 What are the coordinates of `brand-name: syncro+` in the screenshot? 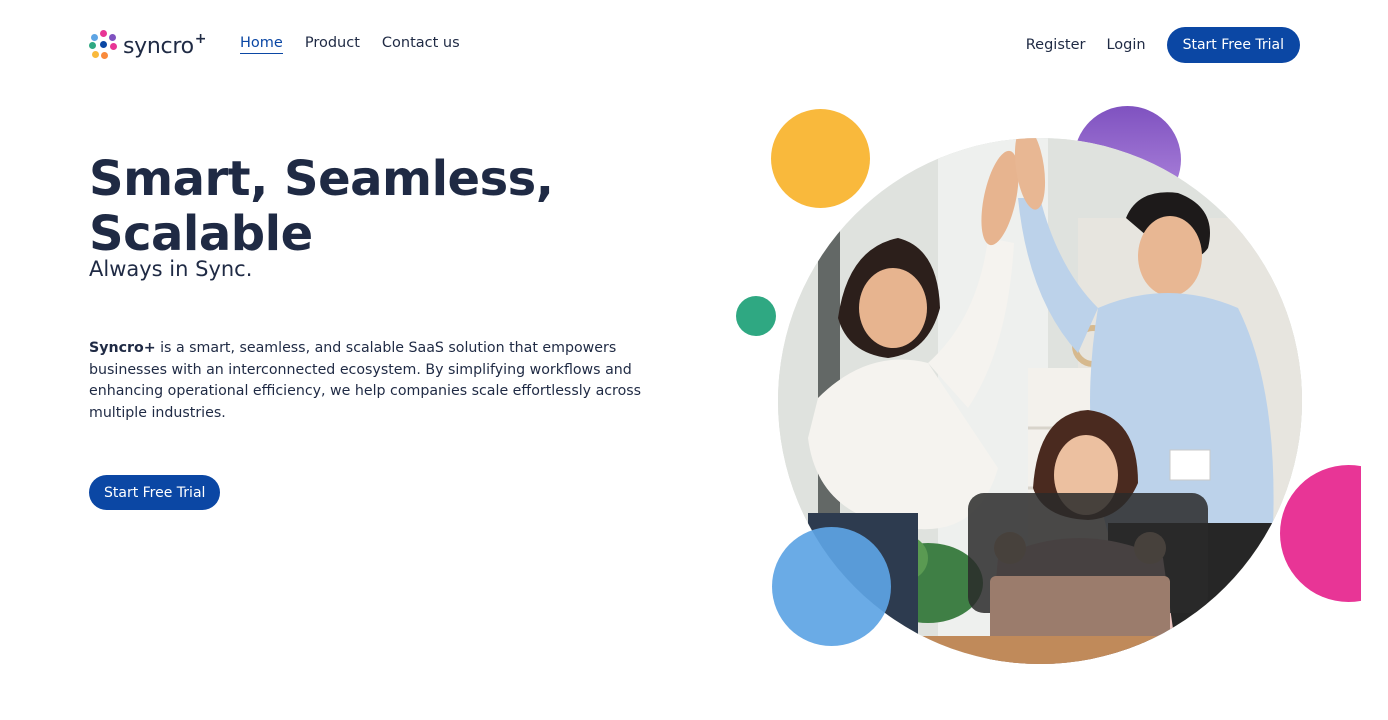 It's located at (165, 45).